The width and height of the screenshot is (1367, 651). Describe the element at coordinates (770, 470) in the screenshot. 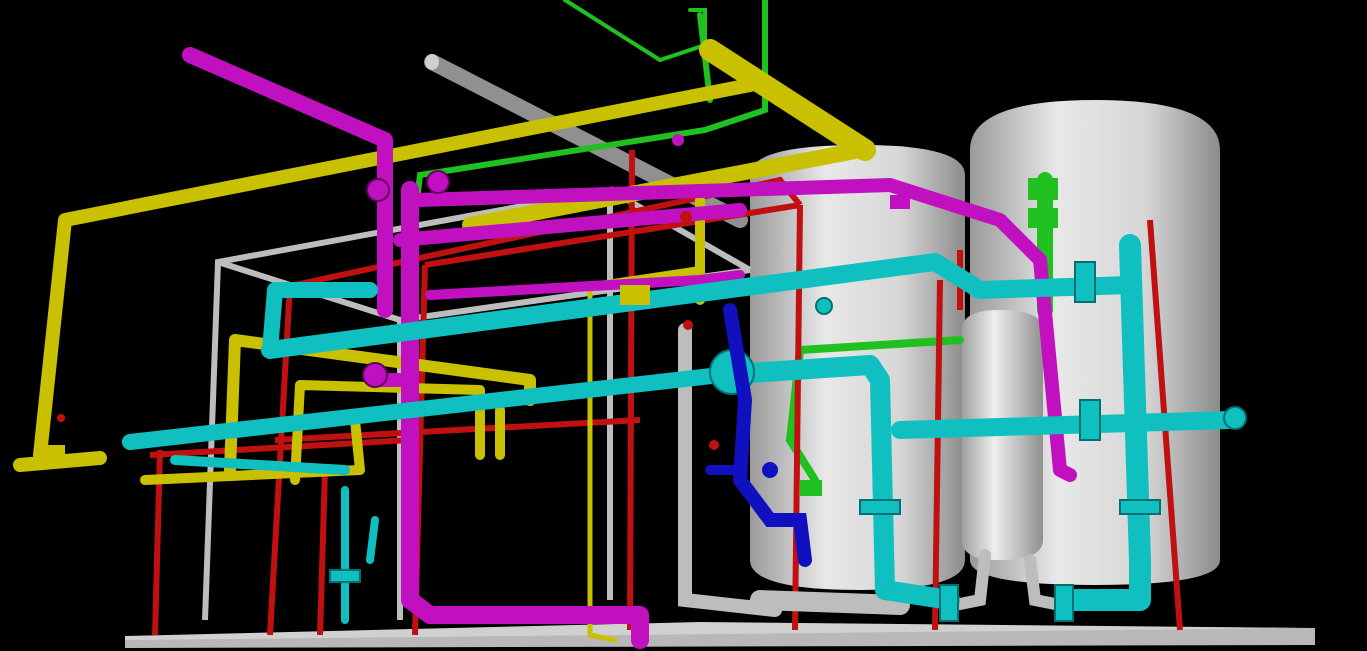

I see `blue-fittings` at that location.